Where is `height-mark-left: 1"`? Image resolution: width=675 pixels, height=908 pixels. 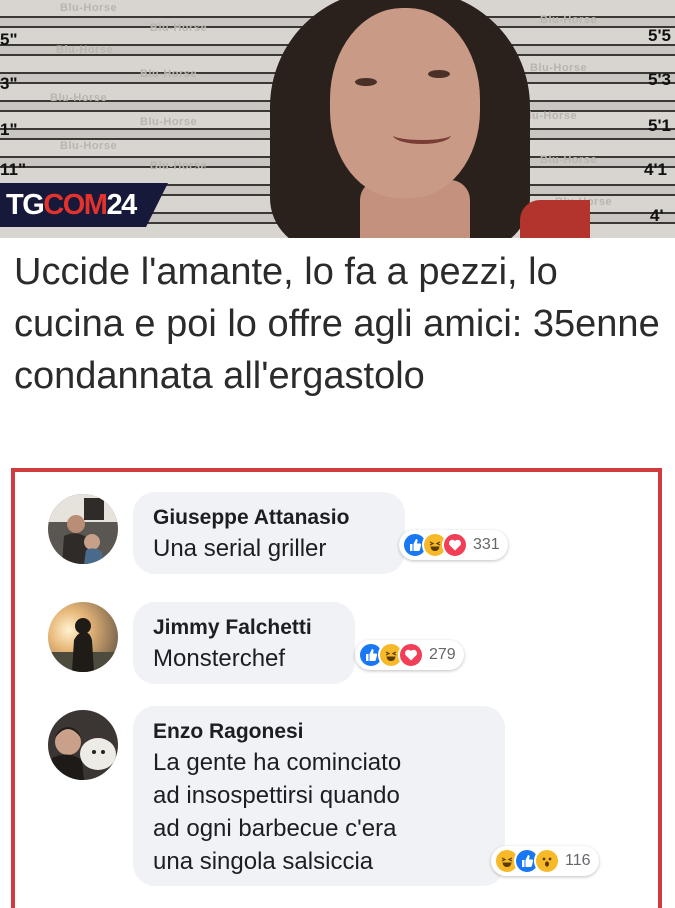
height-mark-left: 1" is located at coordinates (9, 129).